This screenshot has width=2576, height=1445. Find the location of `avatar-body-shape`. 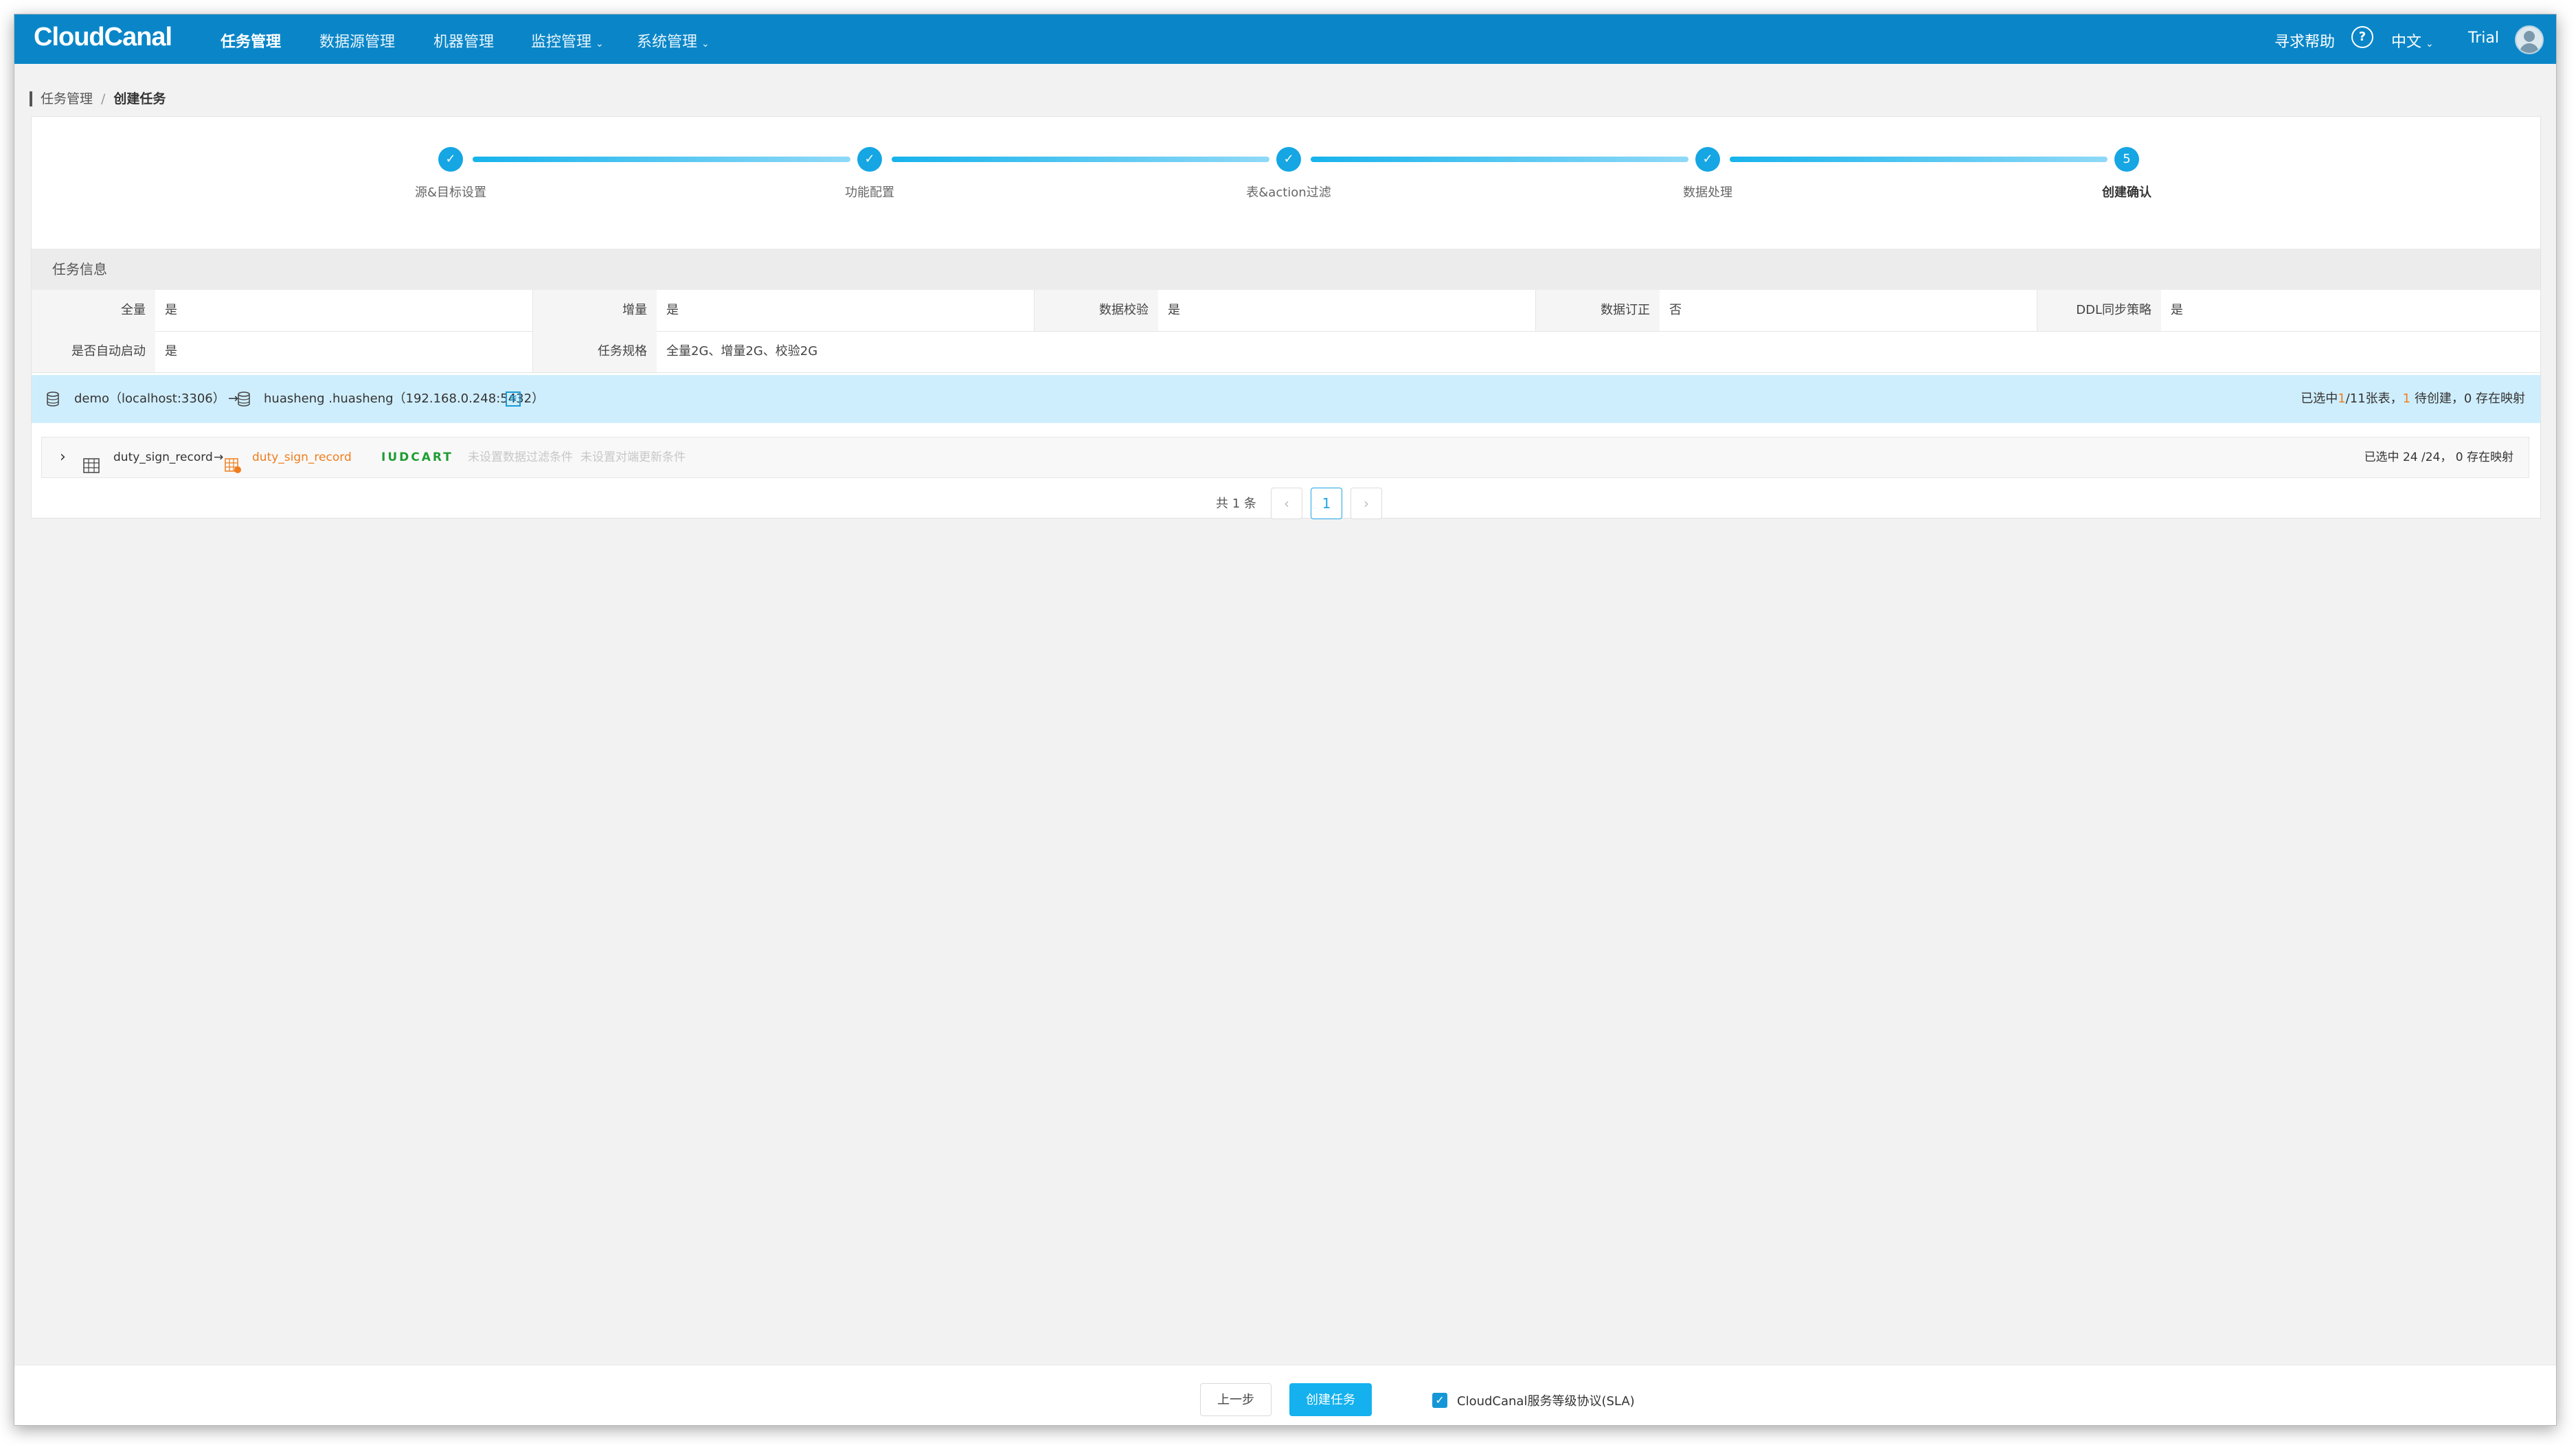

avatar-body-shape is located at coordinates (2529, 48).